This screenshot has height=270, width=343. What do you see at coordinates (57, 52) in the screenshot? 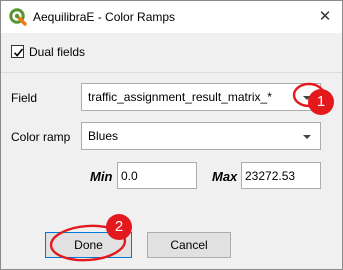
I see `dual-fields-label: Dual fields` at bounding box center [57, 52].